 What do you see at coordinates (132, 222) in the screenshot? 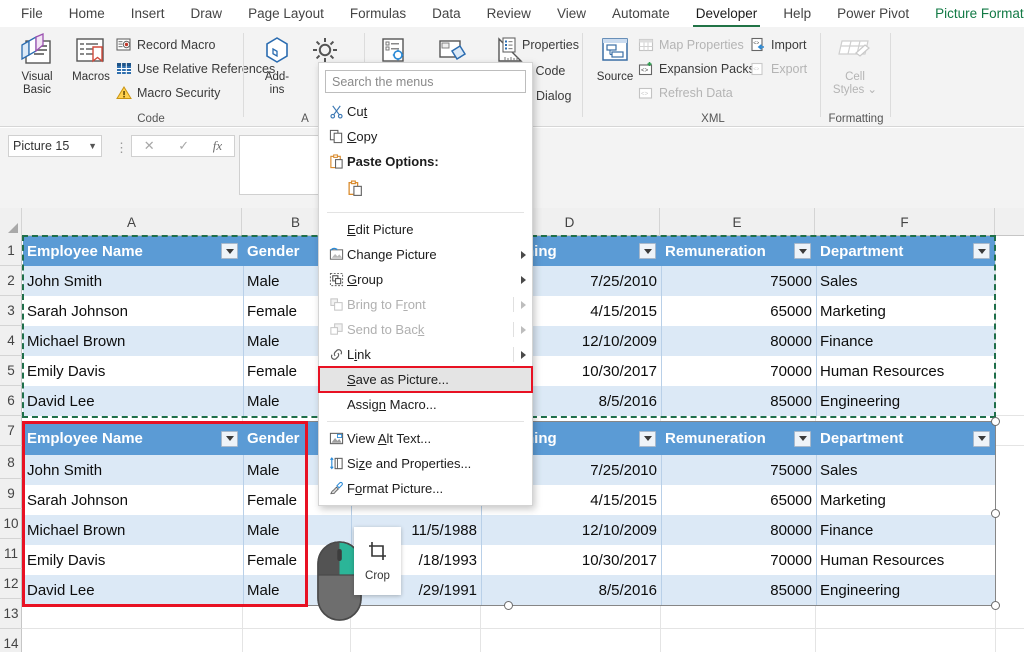
I see `column-header-A: A` at bounding box center [132, 222].